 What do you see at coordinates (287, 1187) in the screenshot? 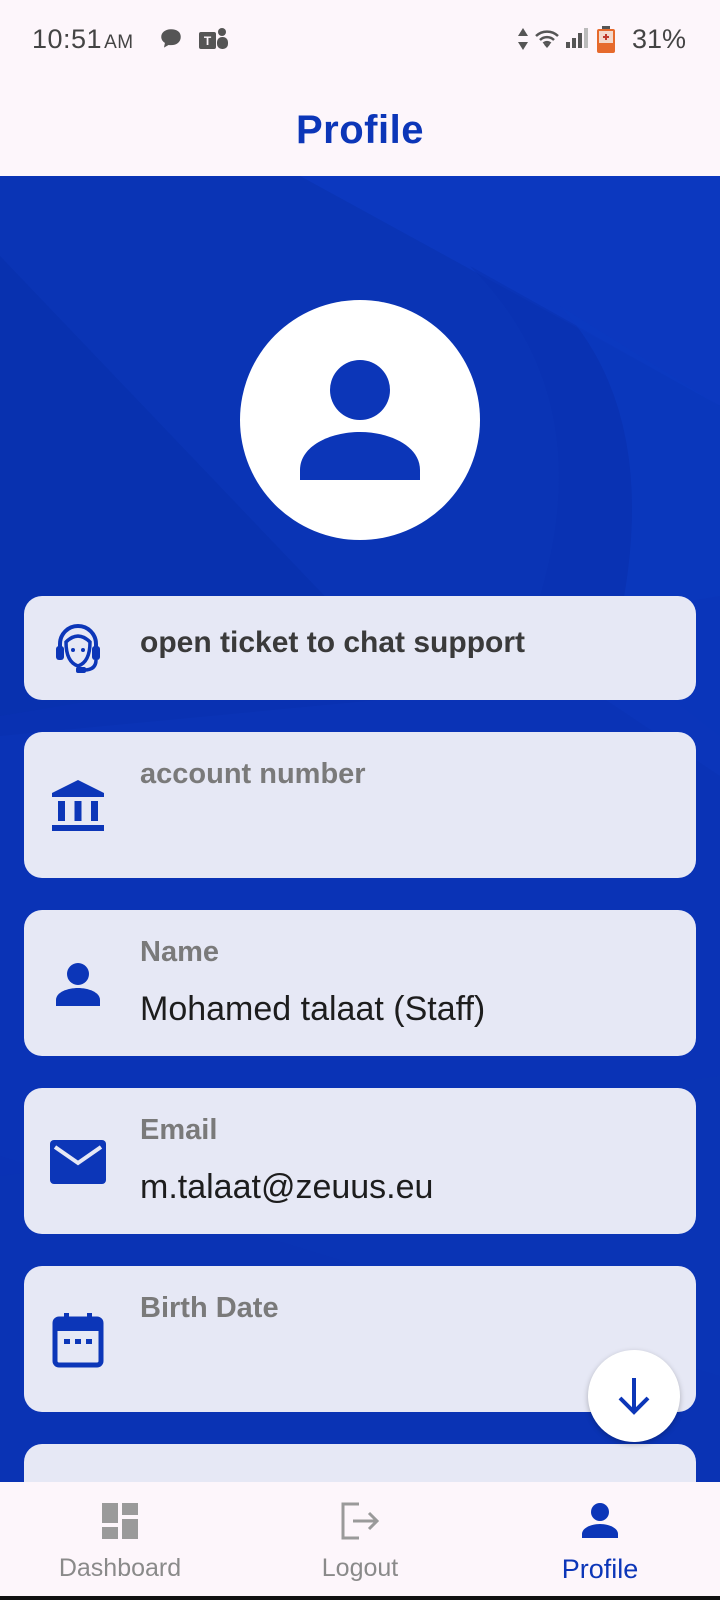
I see `email-value: m.talaat@zeuus.eu` at bounding box center [287, 1187].